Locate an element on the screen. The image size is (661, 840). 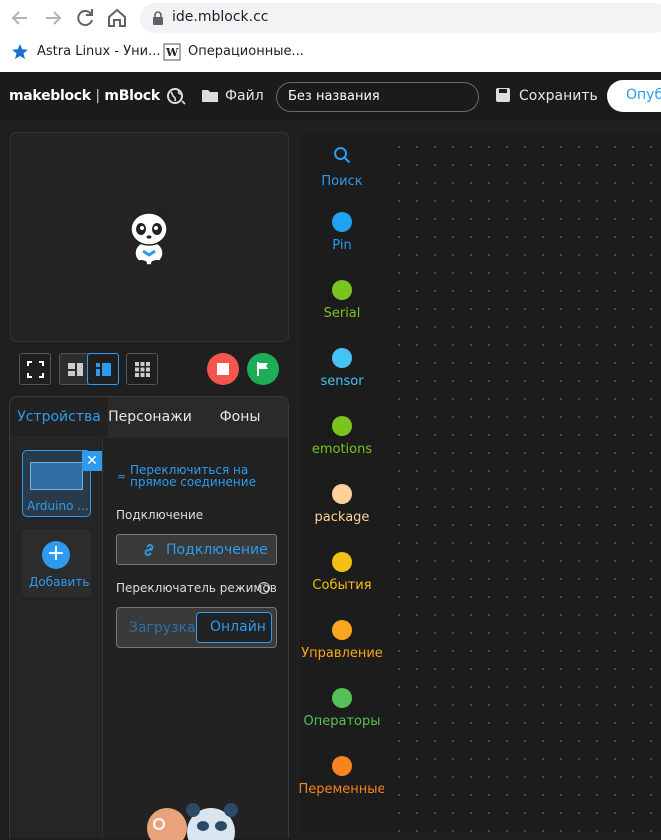
fullscreen-icon is located at coordinates (35, 369).